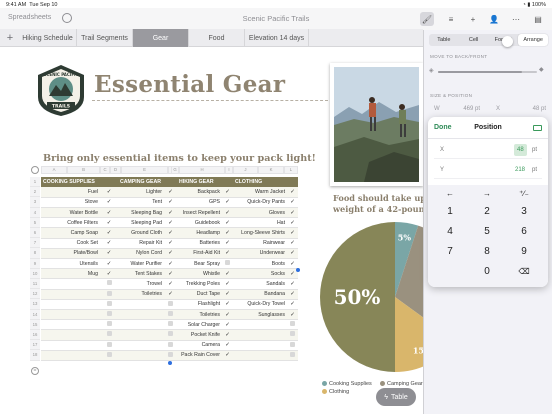  I want to click on item-cell: Sleeping Pad, so click(141, 223).